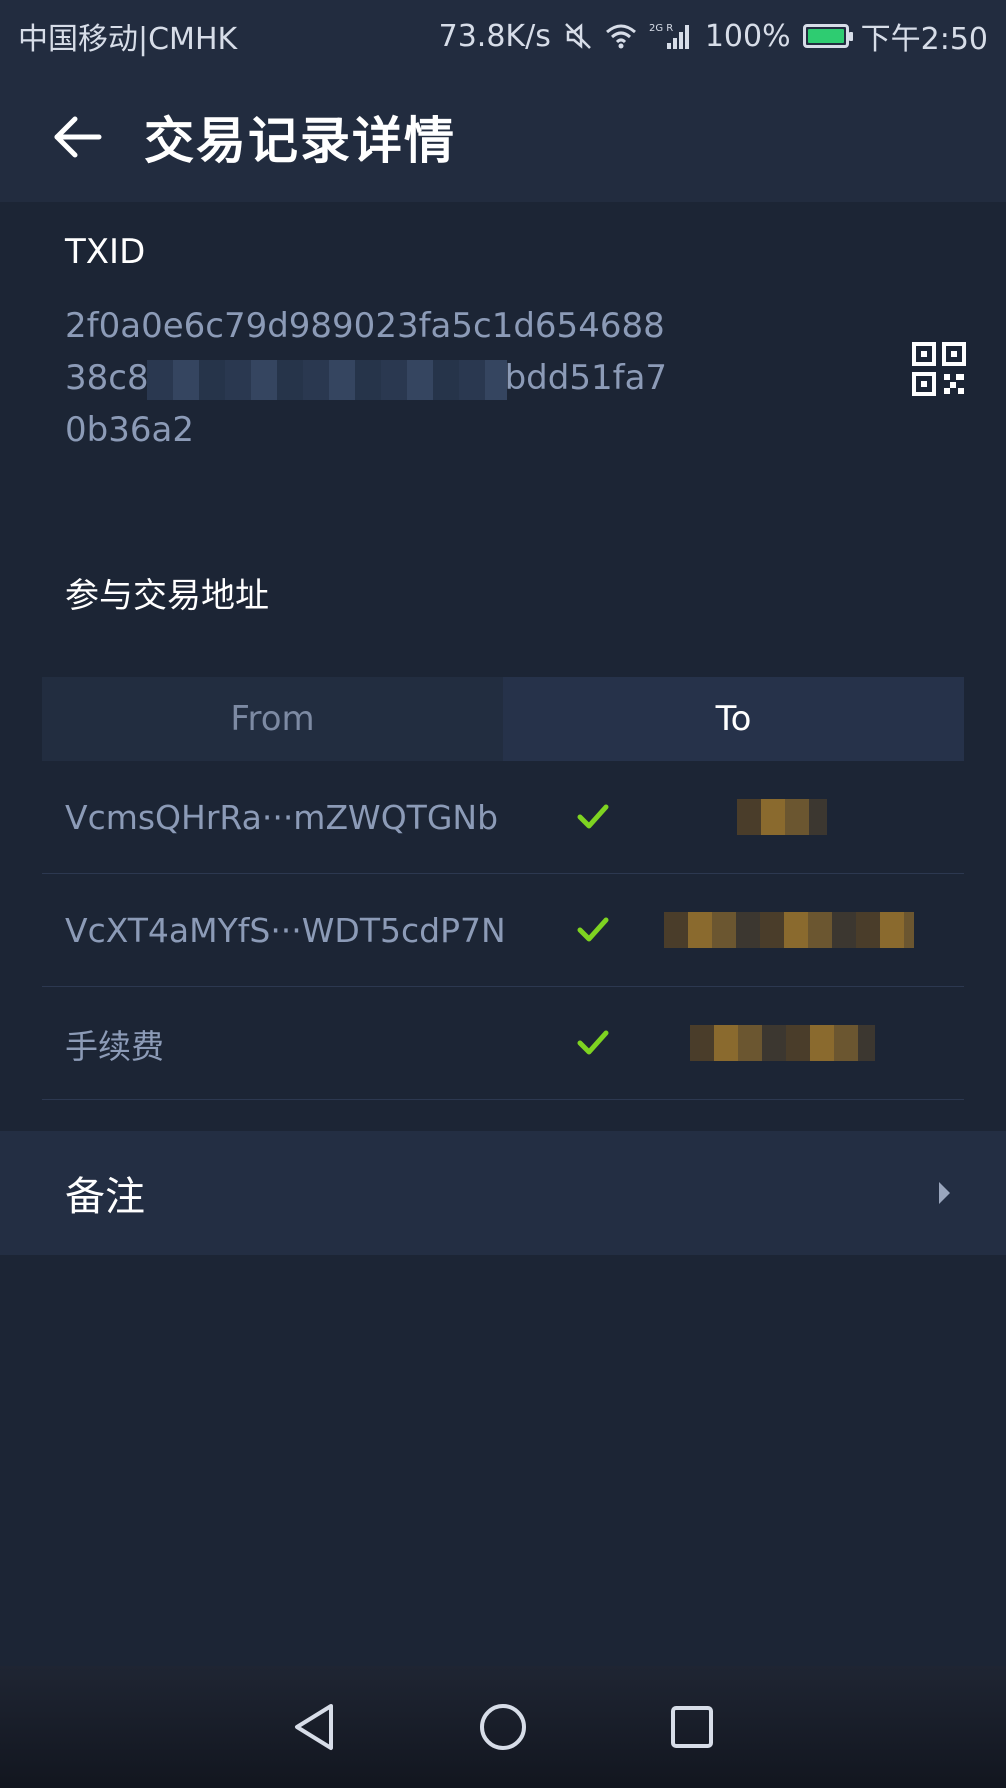  Describe the element at coordinates (105, 1197) in the screenshot. I see `notes-label: 备注` at that location.